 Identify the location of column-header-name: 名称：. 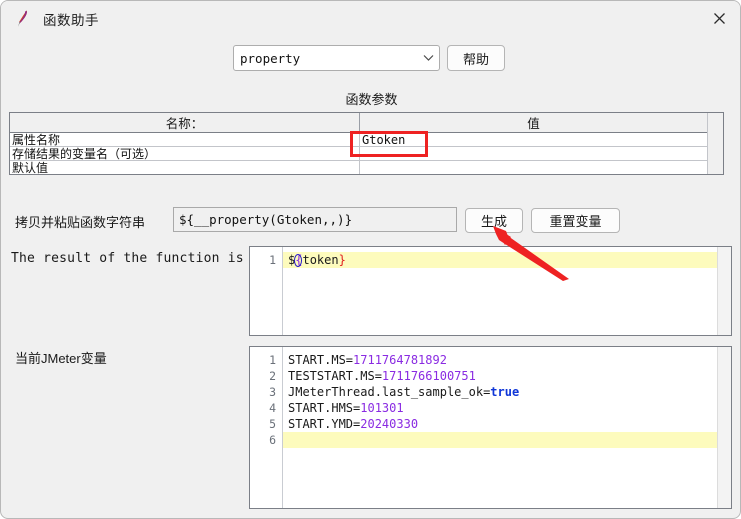
(185, 122).